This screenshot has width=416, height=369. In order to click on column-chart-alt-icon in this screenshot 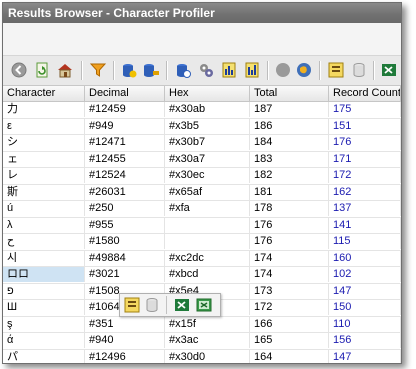, I will do `click(252, 70)`.